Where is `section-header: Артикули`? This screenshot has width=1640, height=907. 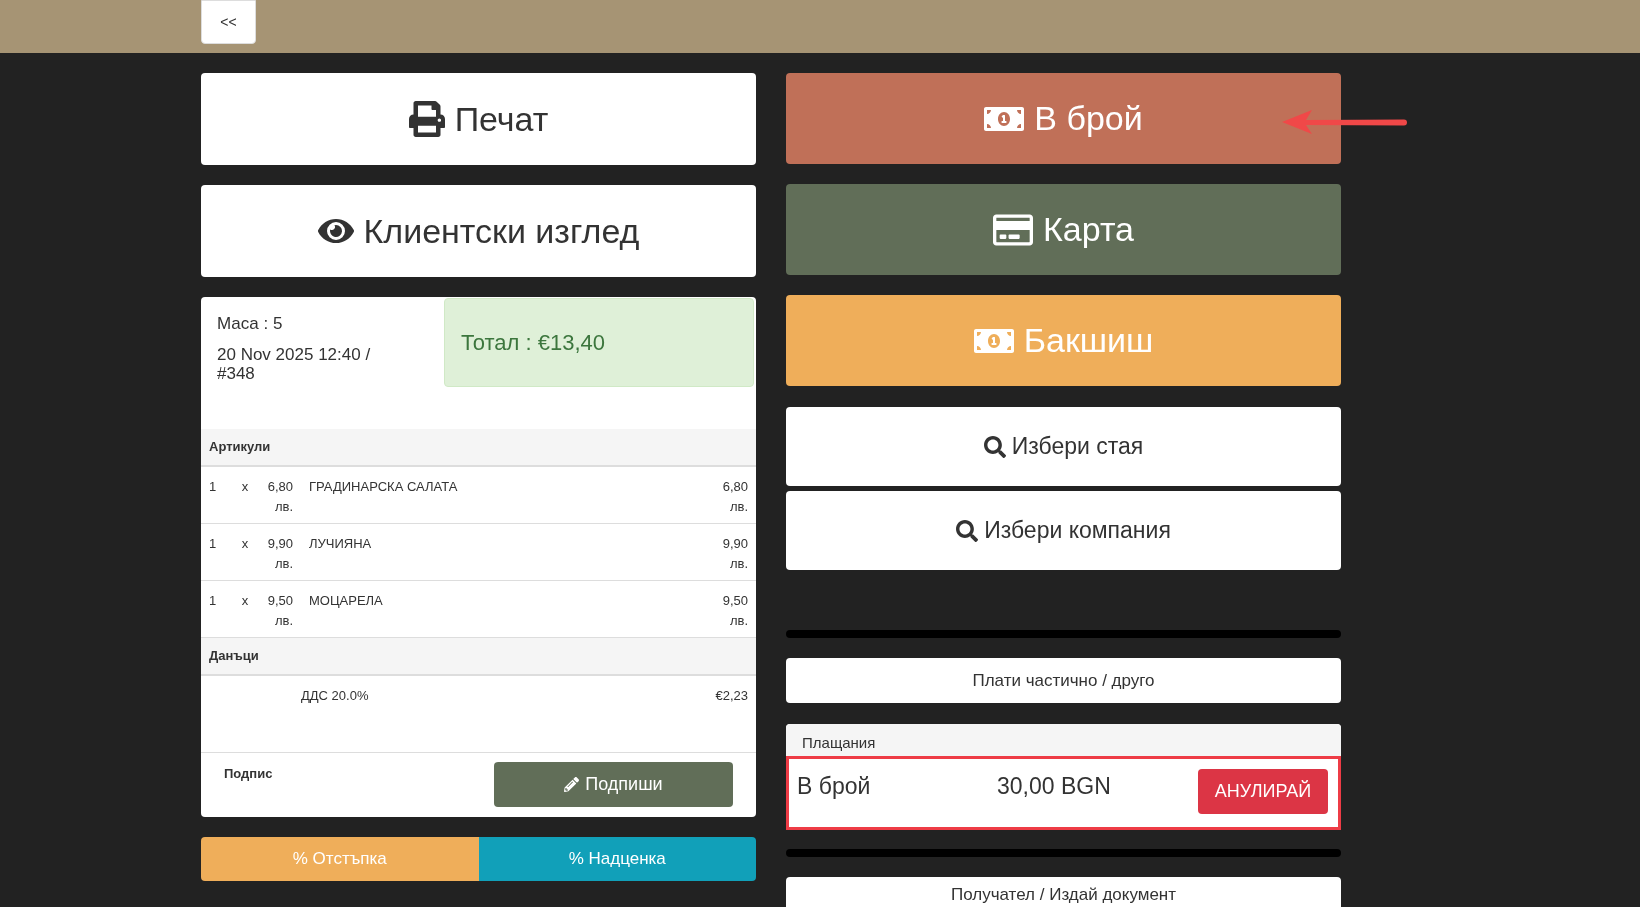 section-header: Артикули is located at coordinates (478, 448).